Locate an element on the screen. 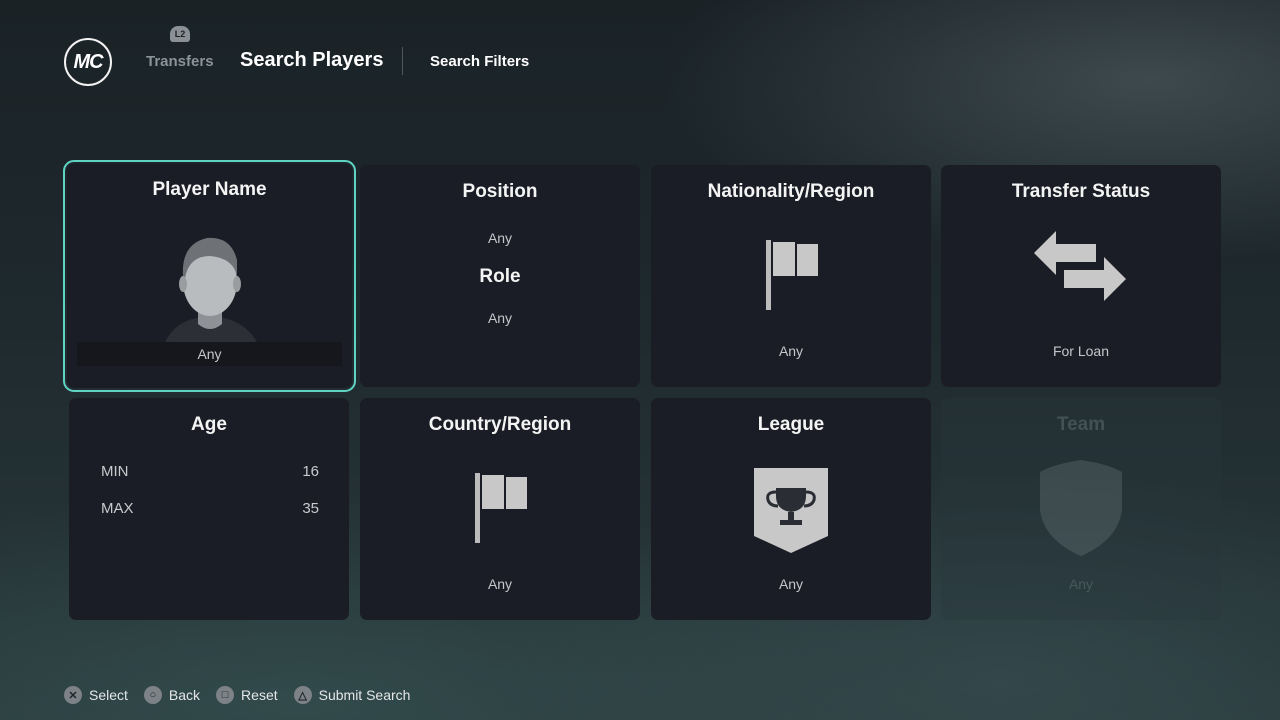  player-name-card: Player Name Any is located at coordinates (209, 276).